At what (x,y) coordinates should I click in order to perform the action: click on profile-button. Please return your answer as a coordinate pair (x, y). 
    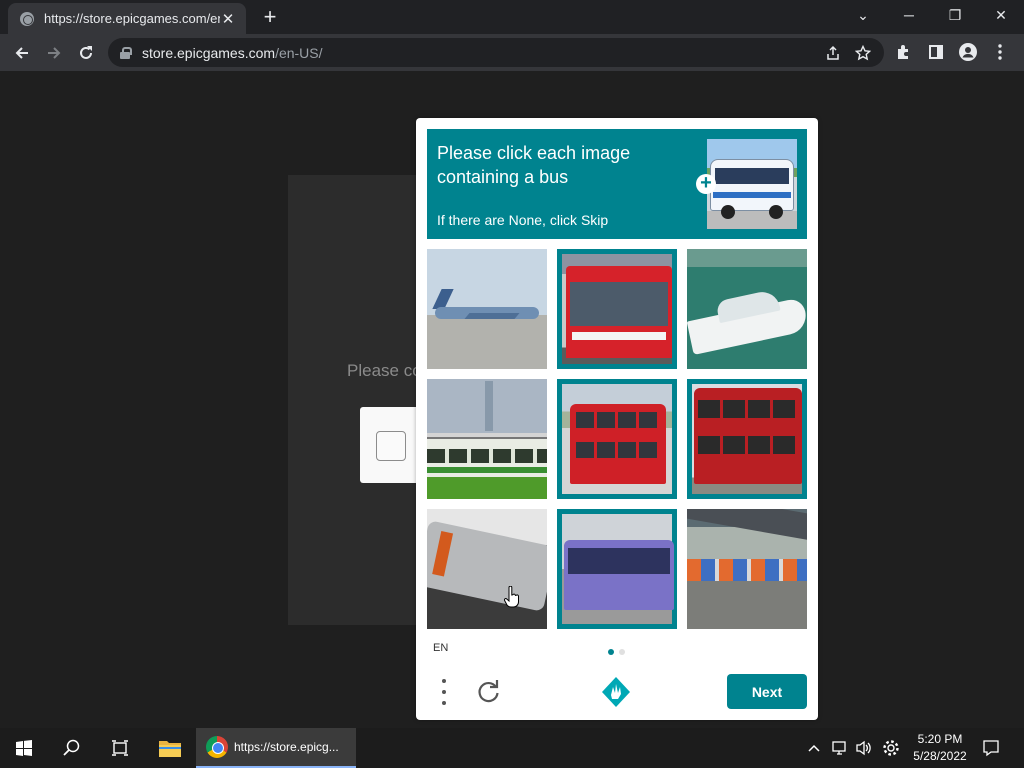
    Looking at the image, I should click on (968, 52).